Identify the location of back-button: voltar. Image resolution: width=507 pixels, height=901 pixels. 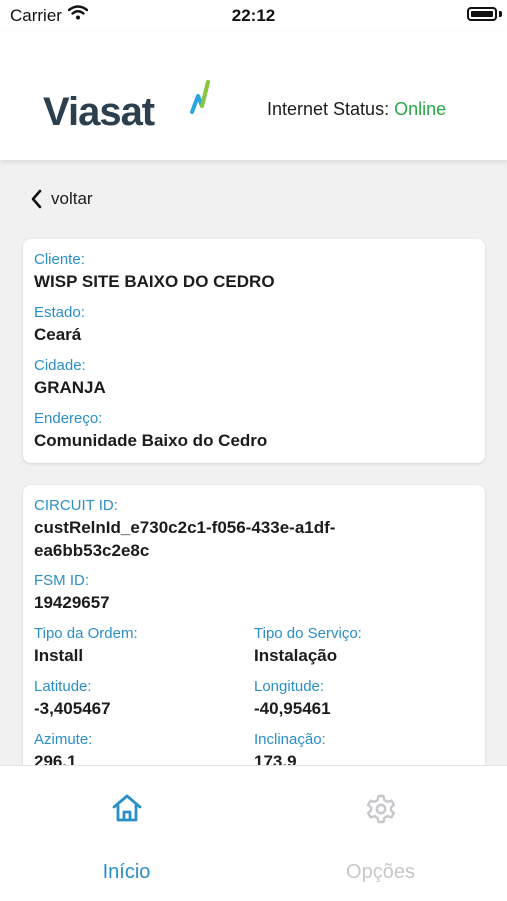
(61, 199).